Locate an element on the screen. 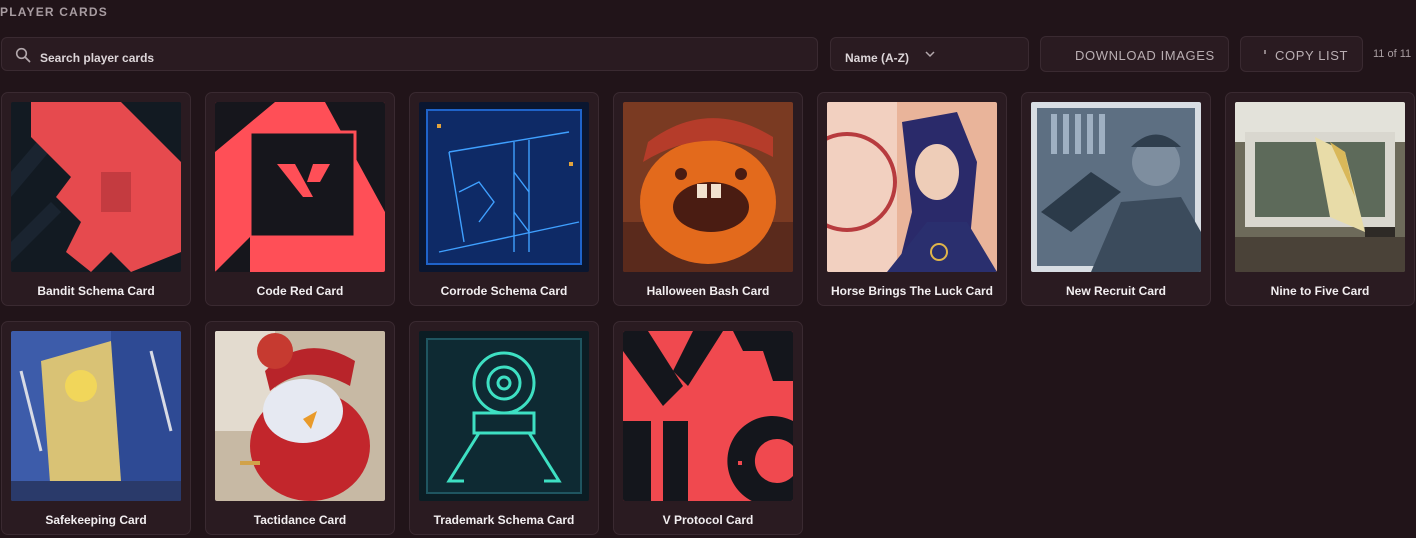 The image size is (1416, 538). player-card: Corrode Schema Card is located at coordinates (504, 199).